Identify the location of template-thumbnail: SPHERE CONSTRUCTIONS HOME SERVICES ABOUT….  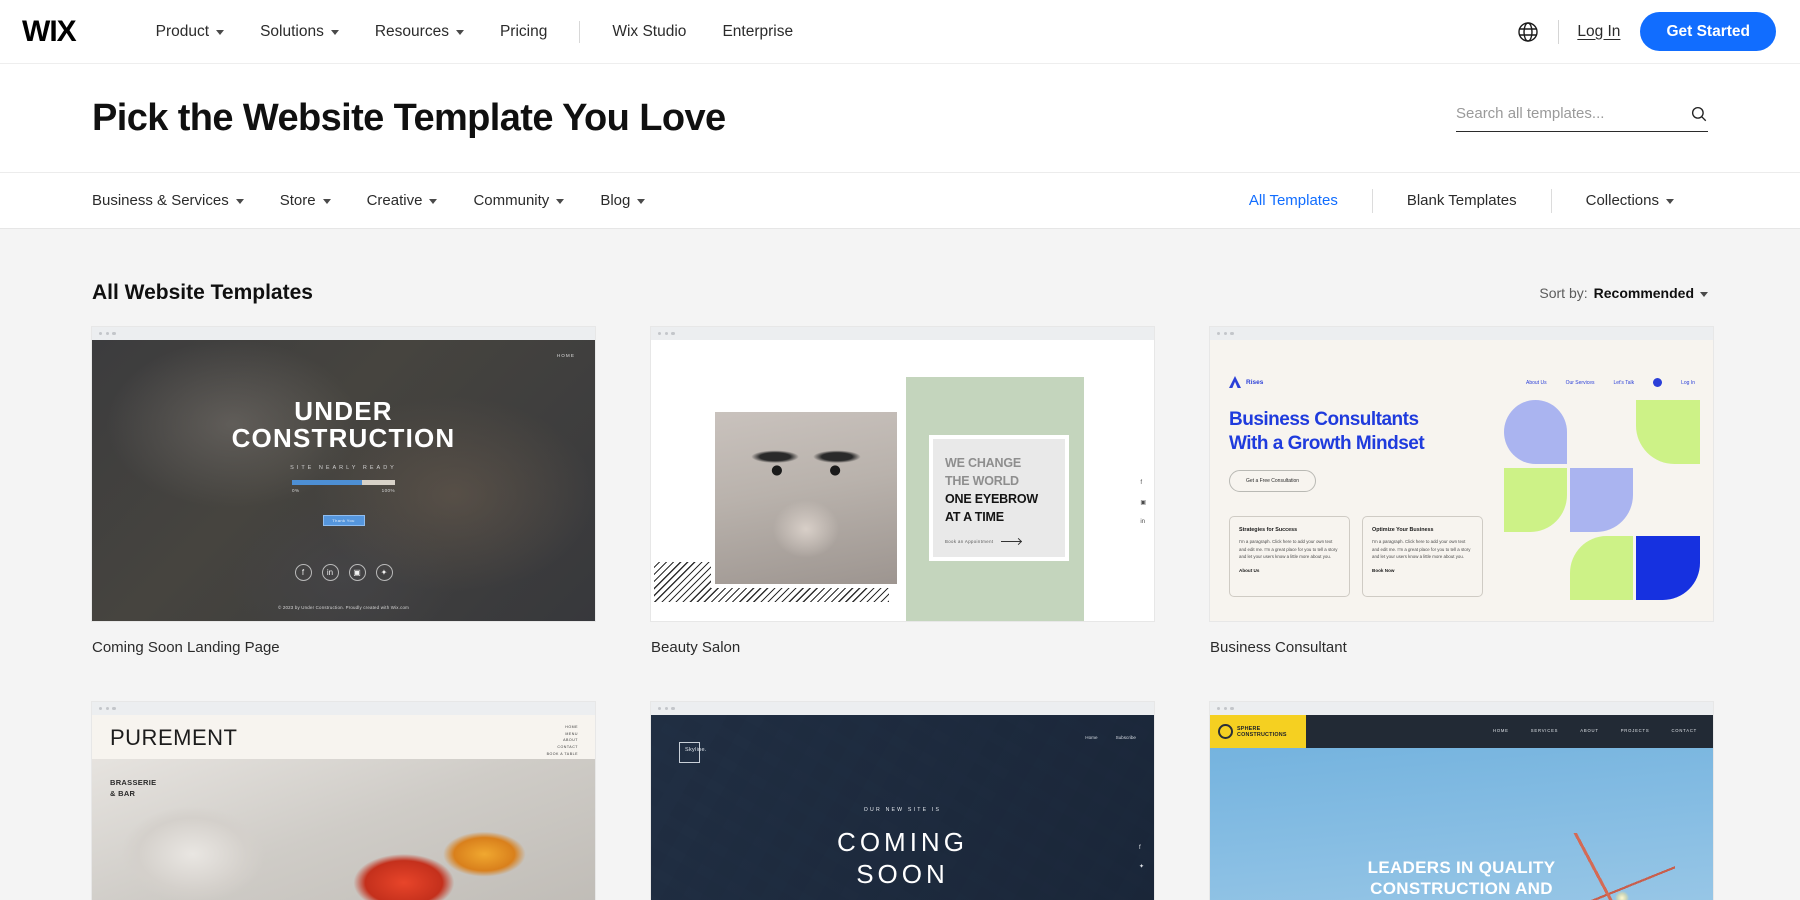
(1461, 801).